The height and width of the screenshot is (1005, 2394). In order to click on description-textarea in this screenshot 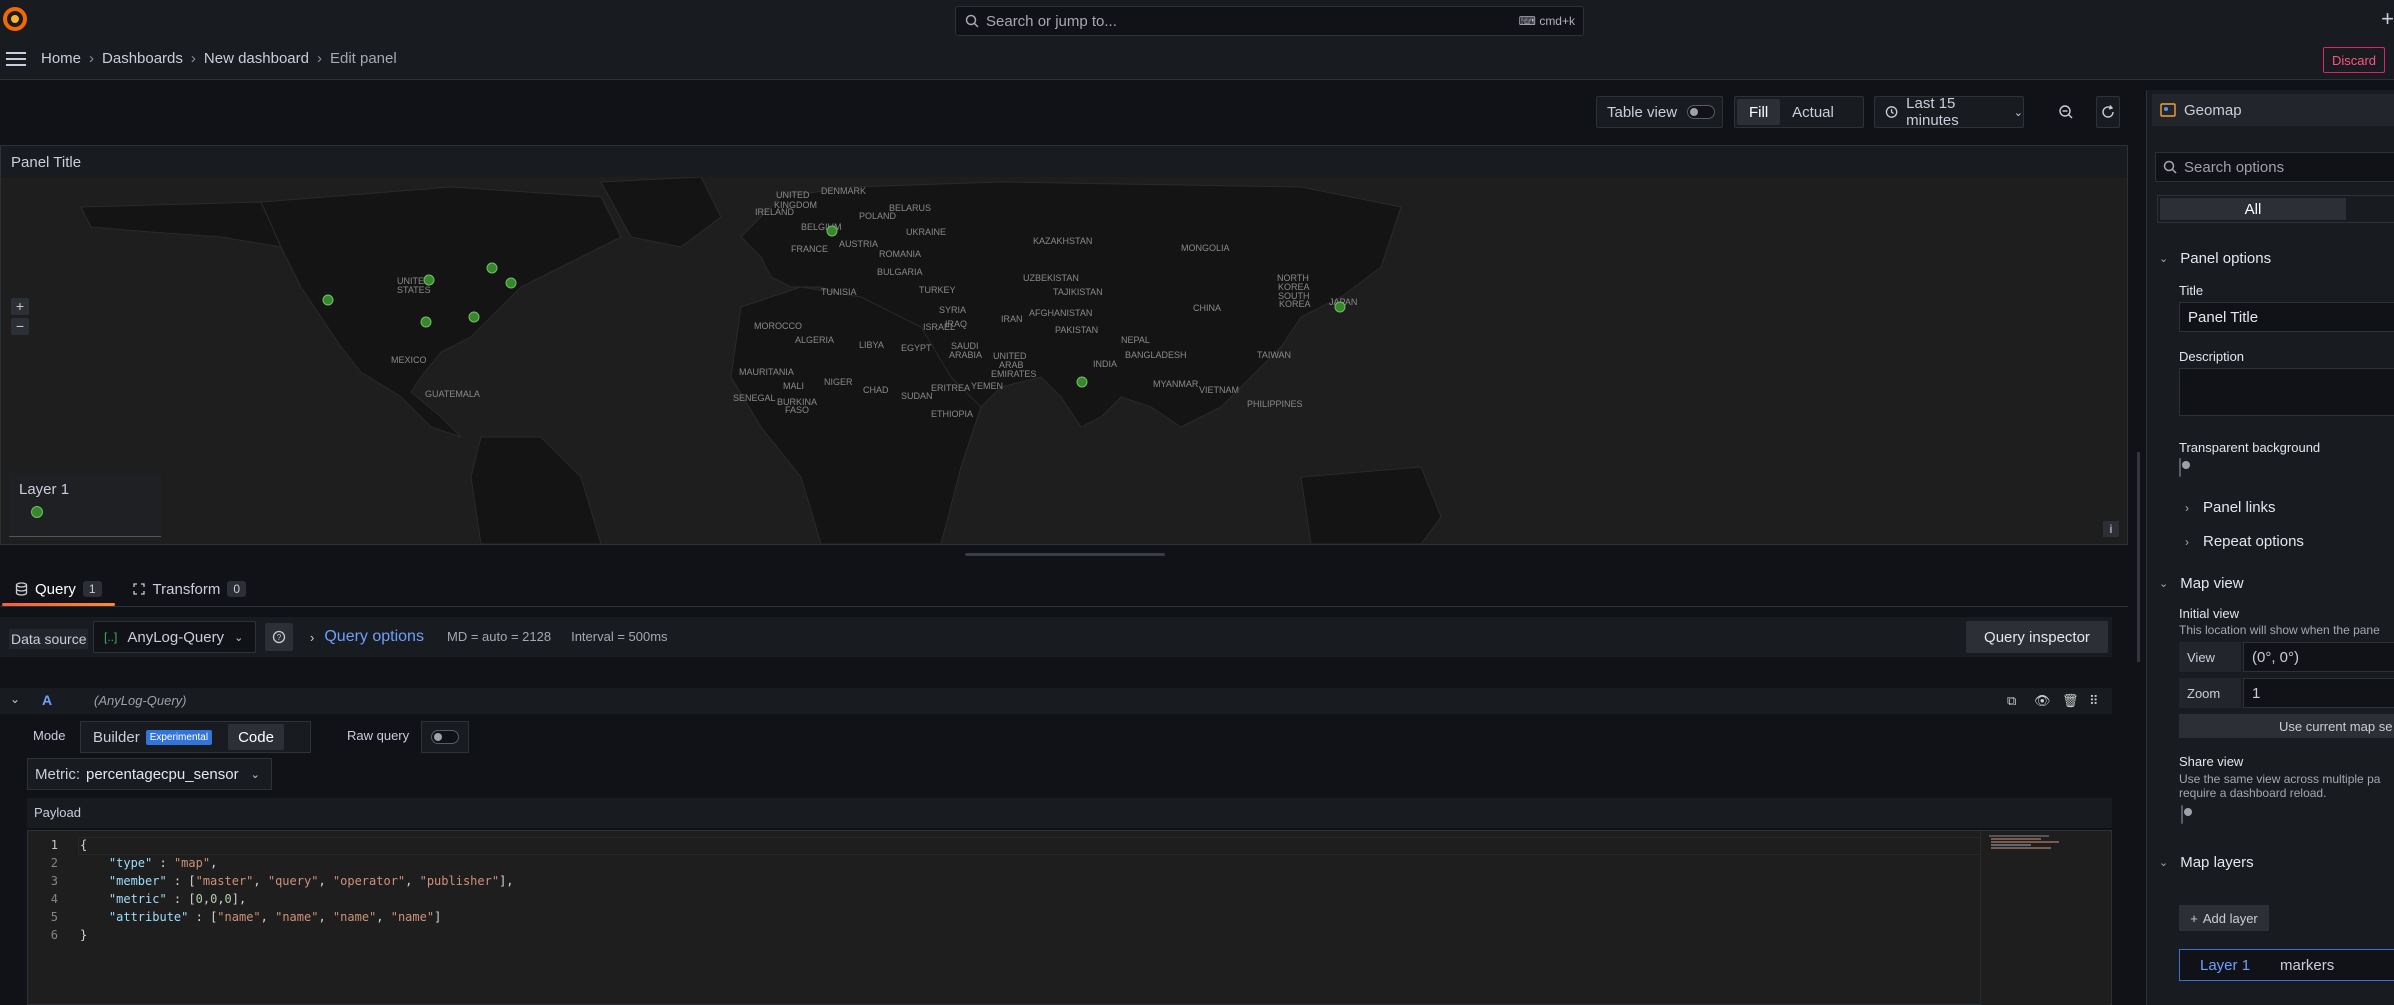, I will do `click(2286, 392)`.